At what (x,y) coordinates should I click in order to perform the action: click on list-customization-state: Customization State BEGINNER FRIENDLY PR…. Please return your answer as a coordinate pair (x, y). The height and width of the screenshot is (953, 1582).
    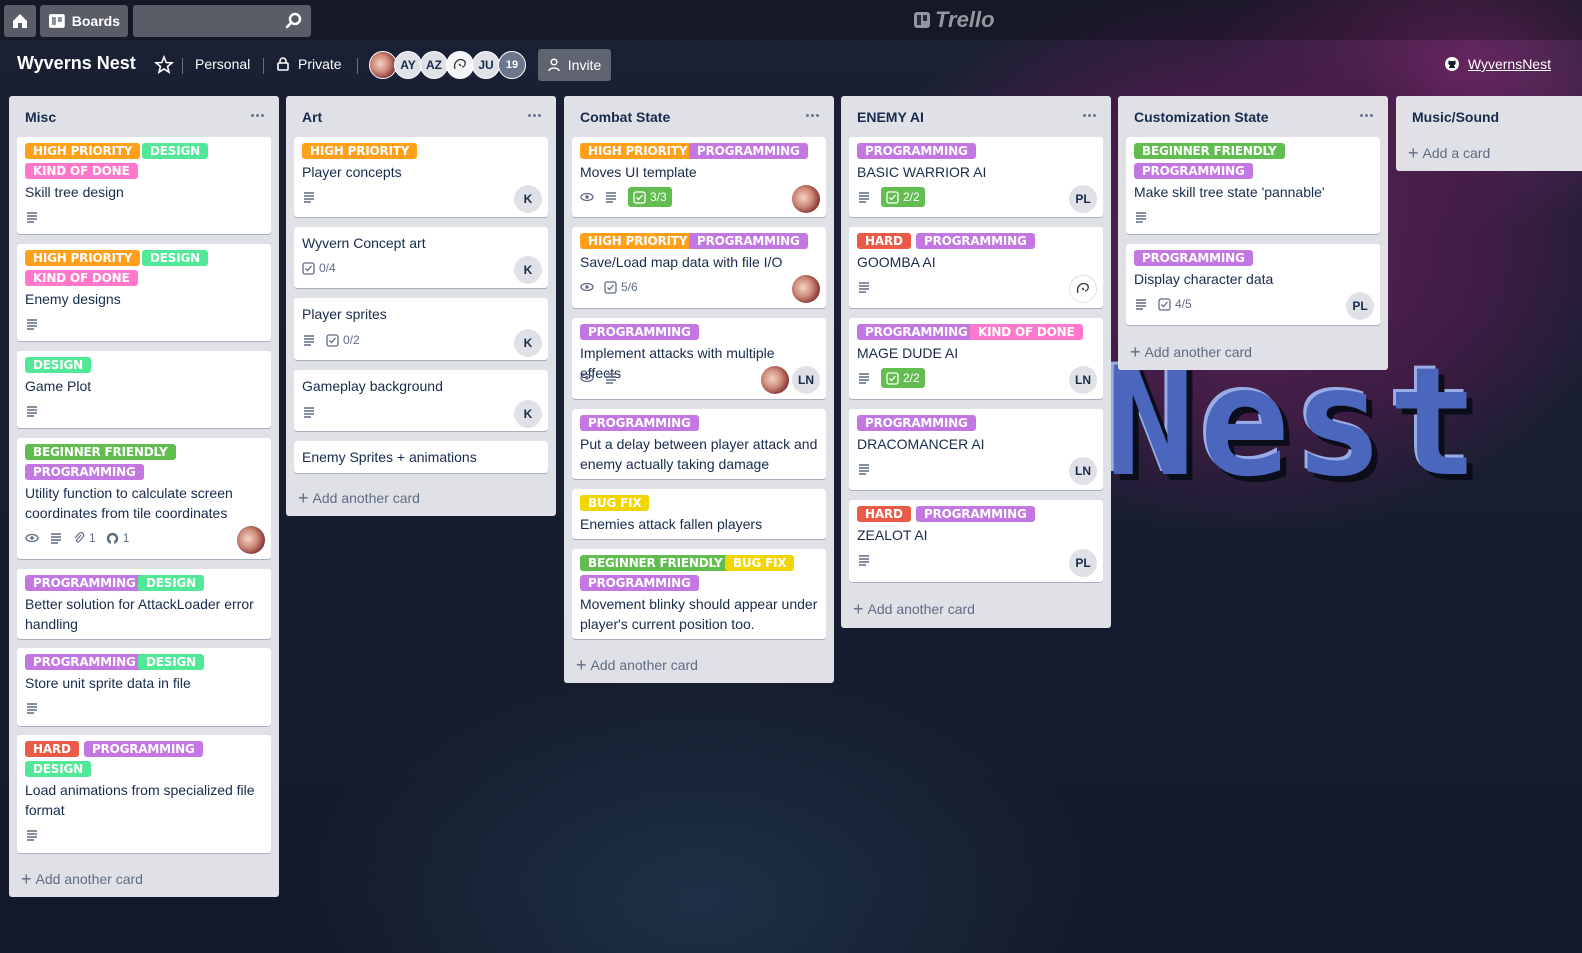
    Looking at the image, I should click on (1253, 233).